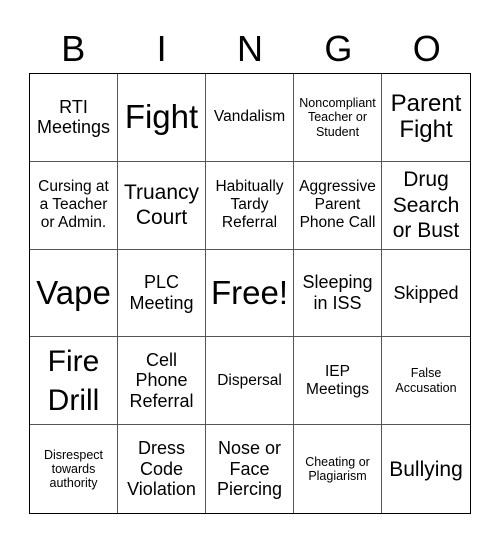 The width and height of the screenshot is (500, 544). What do you see at coordinates (161, 48) in the screenshot?
I see `header-letter-i: I` at bounding box center [161, 48].